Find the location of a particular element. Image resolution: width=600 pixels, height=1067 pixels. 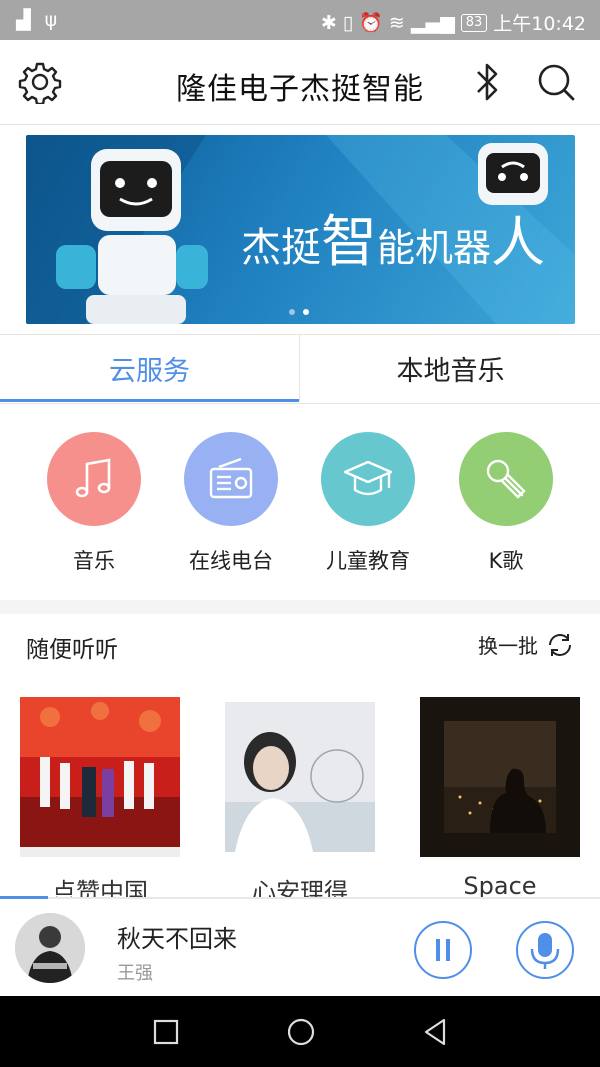

robot-illustration-right is located at coordinates (513, 174).